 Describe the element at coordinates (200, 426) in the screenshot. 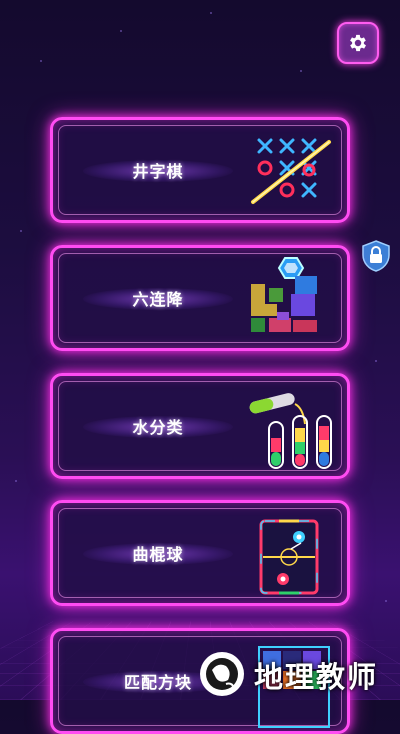

I see `game-card-water-sort: 水分类` at that location.